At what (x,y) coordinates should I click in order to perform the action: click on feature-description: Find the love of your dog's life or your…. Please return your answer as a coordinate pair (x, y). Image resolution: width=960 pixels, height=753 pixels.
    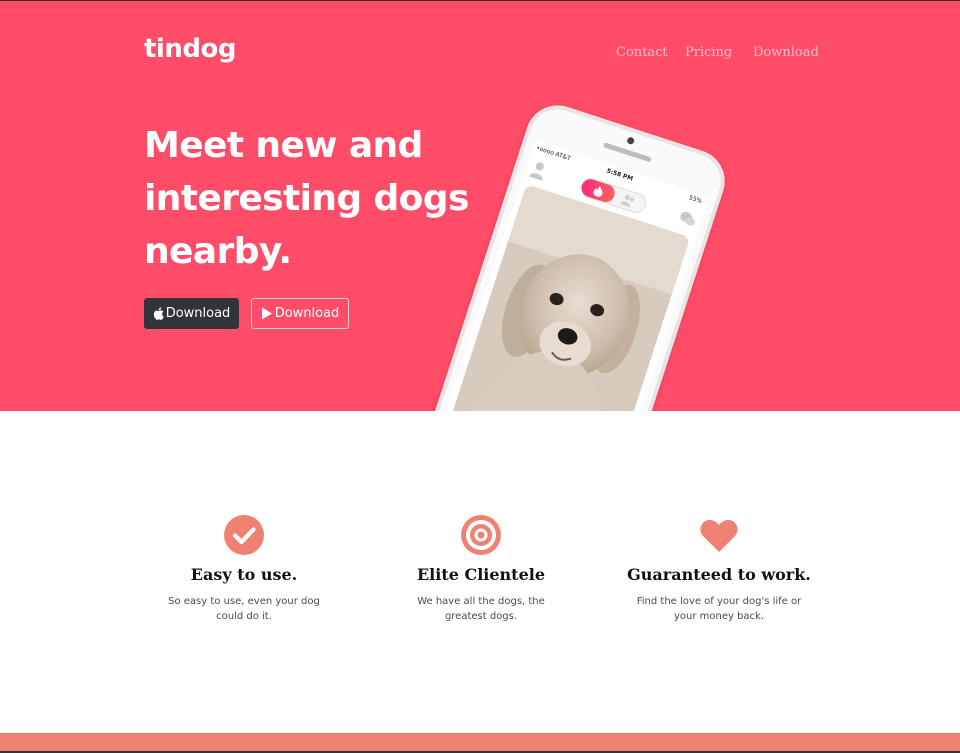
    Looking at the image, I should click on (719, 609).